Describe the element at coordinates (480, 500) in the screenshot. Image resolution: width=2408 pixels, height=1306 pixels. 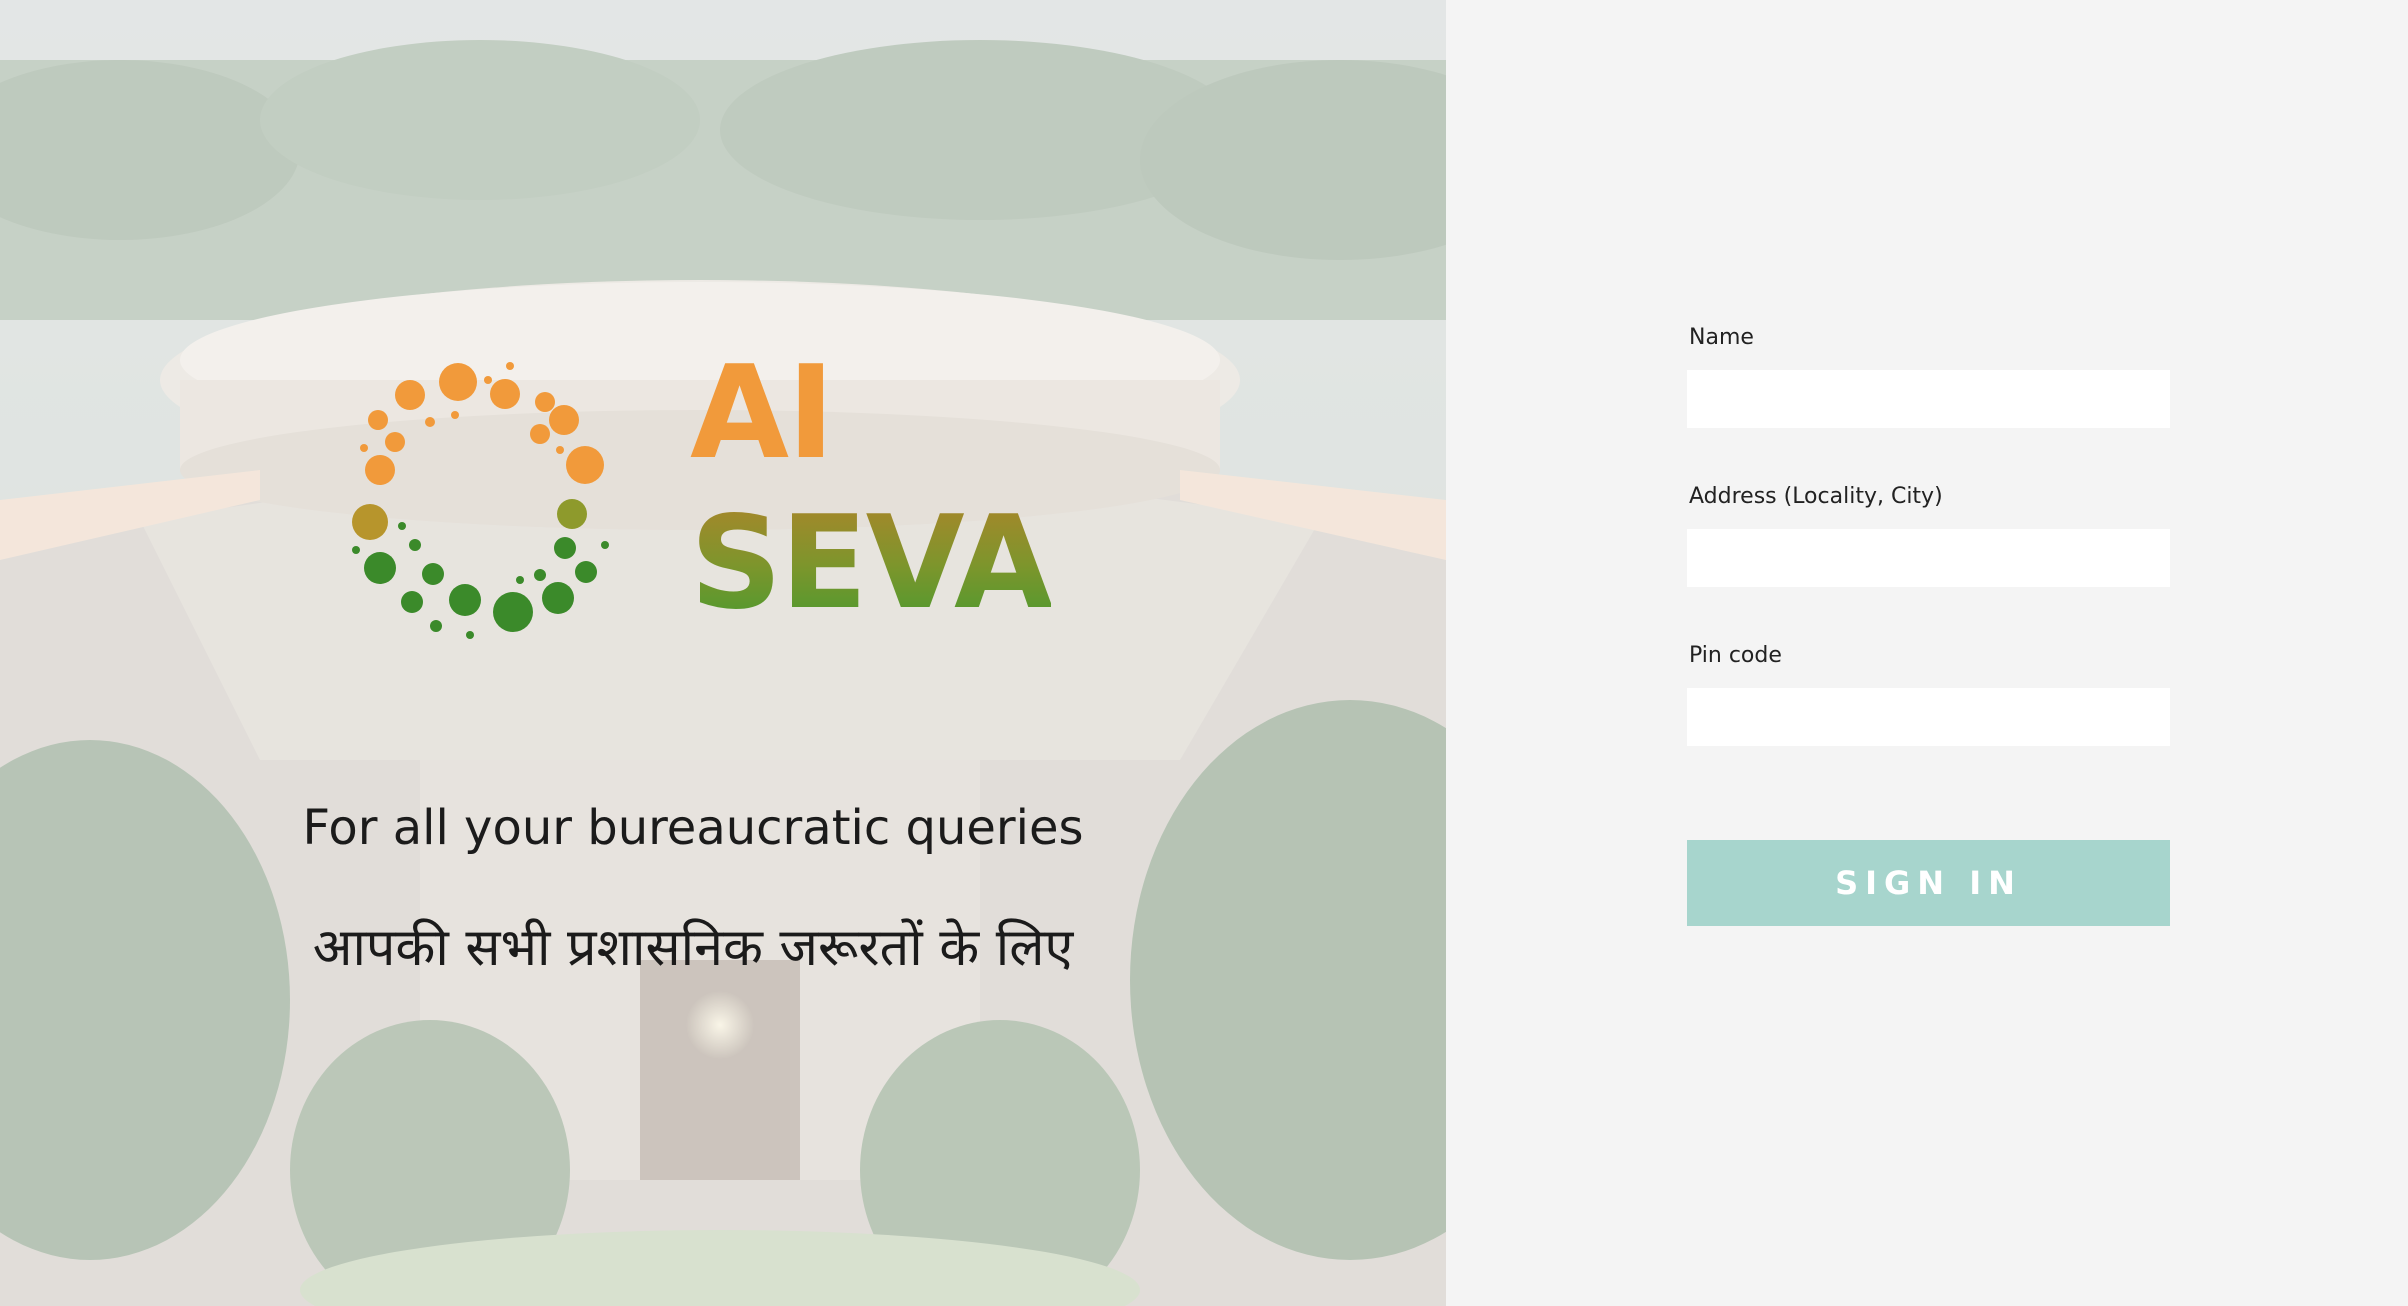
I see `ai-seva-logo-icon` at that location.